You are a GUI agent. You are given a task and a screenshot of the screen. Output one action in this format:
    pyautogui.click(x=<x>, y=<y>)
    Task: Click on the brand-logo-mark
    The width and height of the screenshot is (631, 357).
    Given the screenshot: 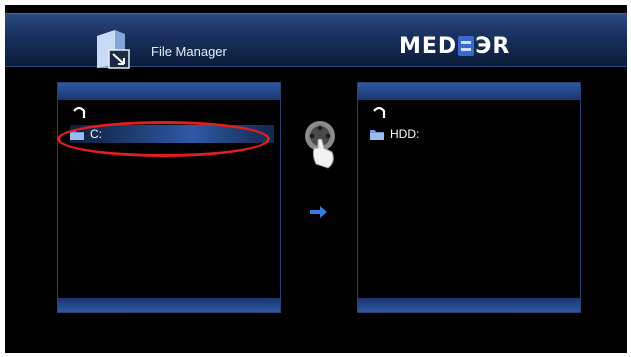 What is the action you would take?
    pyautogui.click(x=466, y=46)
    